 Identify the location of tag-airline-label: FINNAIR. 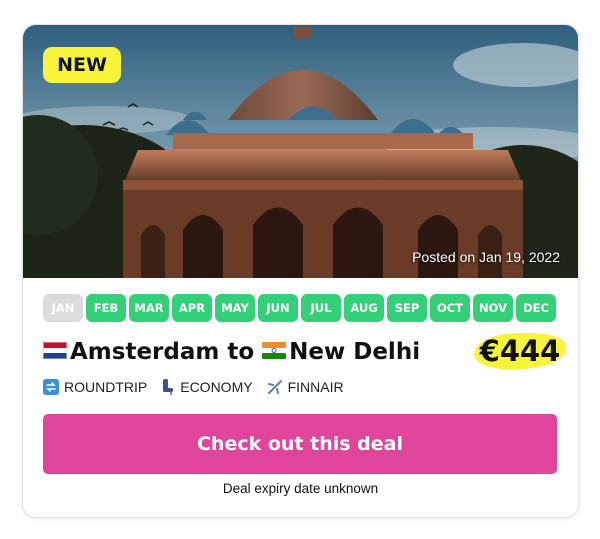
(315, 387).